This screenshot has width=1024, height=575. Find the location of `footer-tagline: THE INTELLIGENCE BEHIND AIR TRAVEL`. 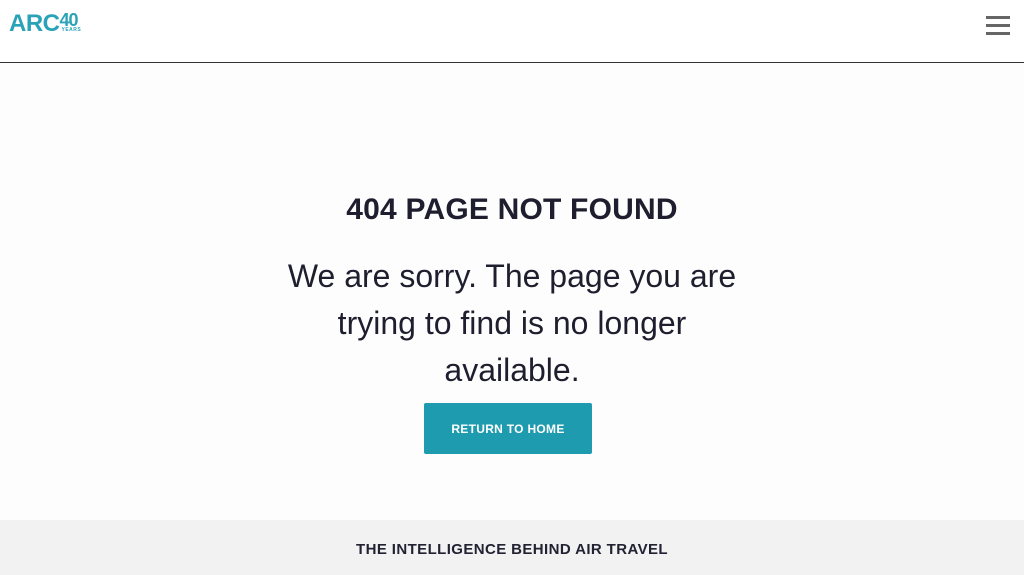

footer-tagline: THE INTELLIGENCE BEHIND AIR TRAVEL is located at coordinates (512, 549).